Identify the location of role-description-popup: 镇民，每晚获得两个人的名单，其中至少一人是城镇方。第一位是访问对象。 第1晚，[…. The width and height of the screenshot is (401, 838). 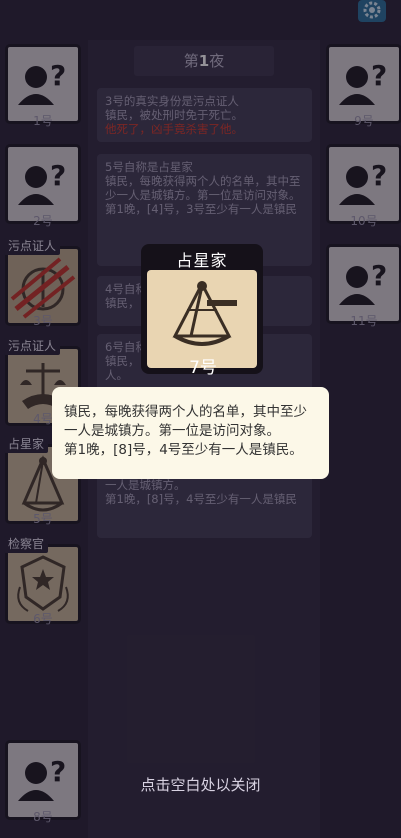
(190, 433).